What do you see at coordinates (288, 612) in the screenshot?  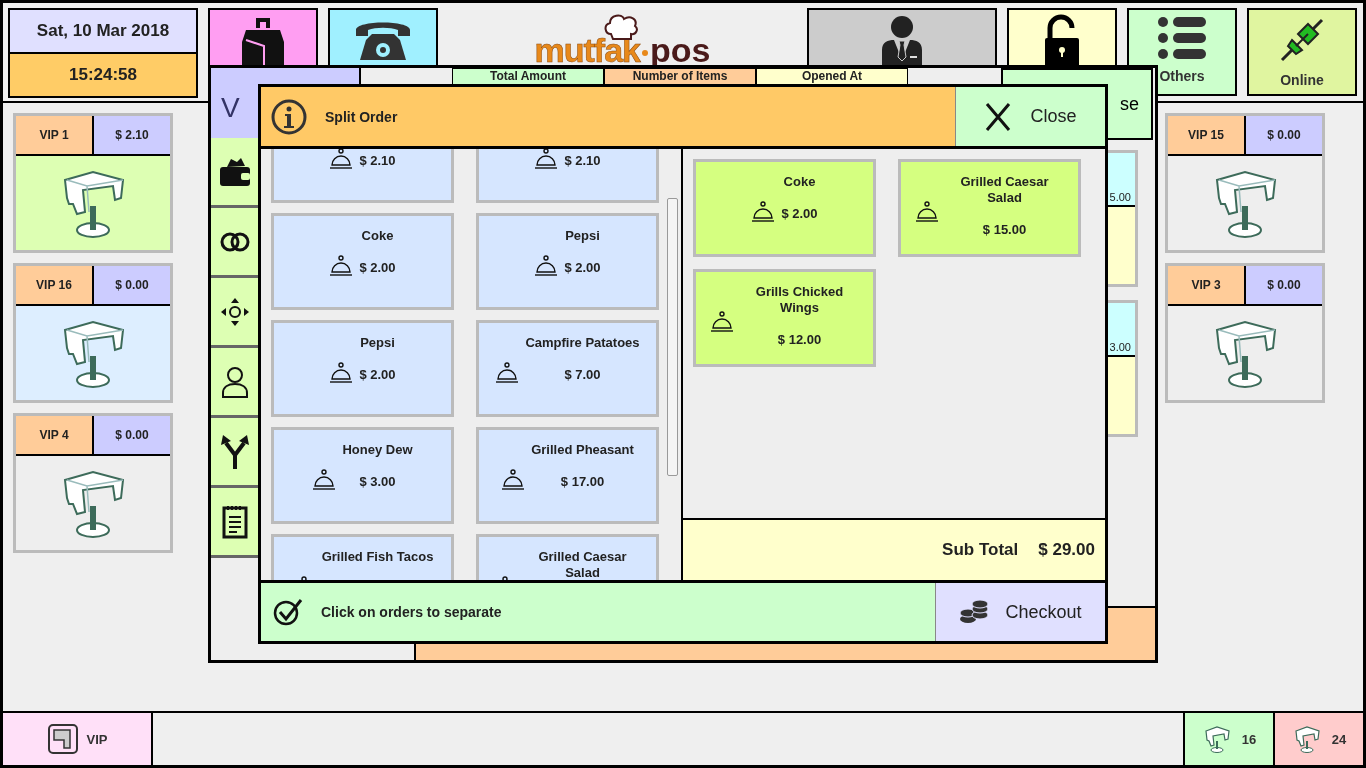 I see `check-icon` at bounding box center [288, 612].